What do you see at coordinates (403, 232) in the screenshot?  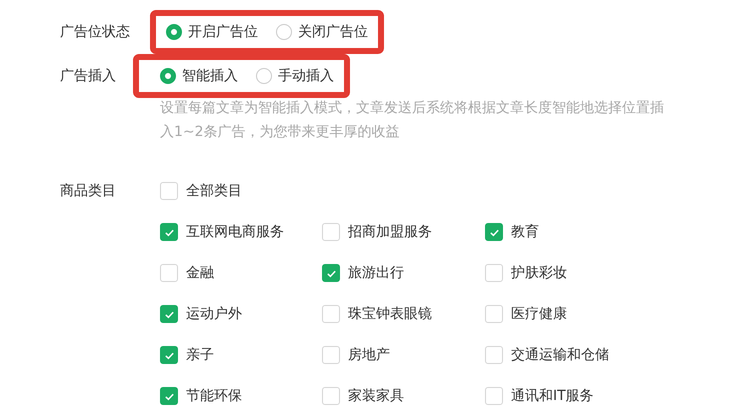 I see `category-checkbox: 招商加盟服务` at bounding box center [403, 232].